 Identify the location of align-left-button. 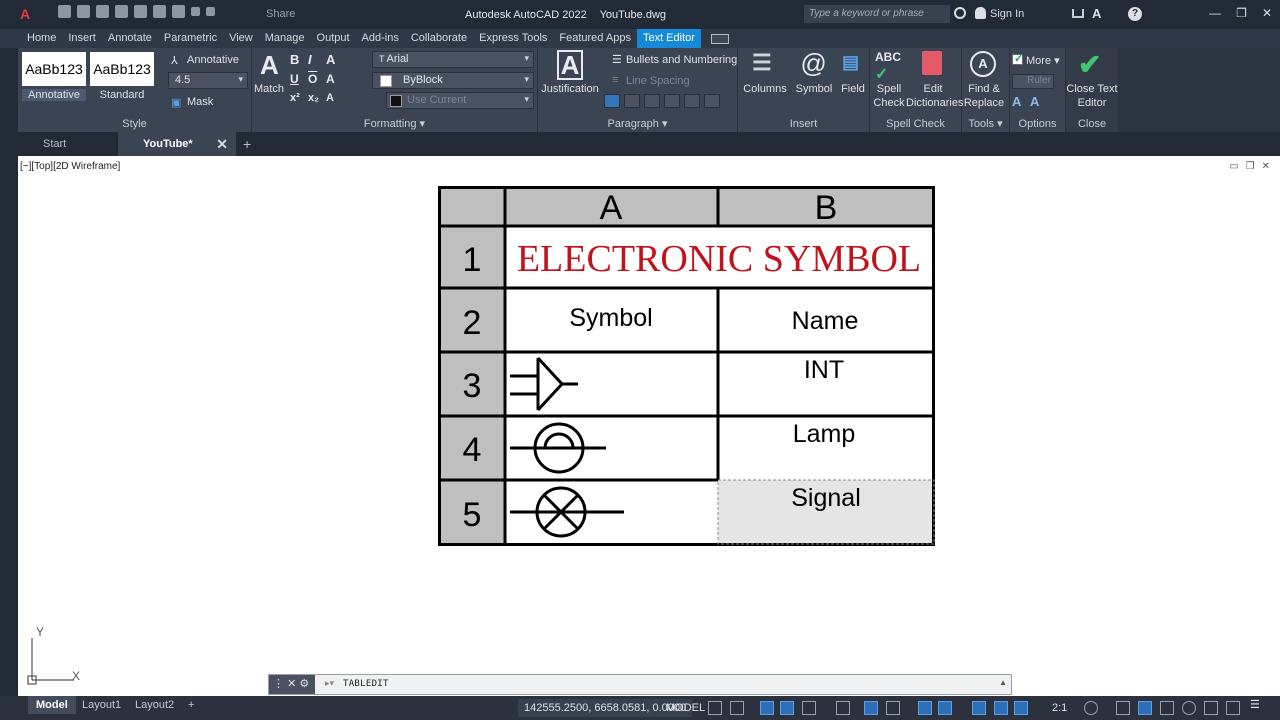
(612, 101).